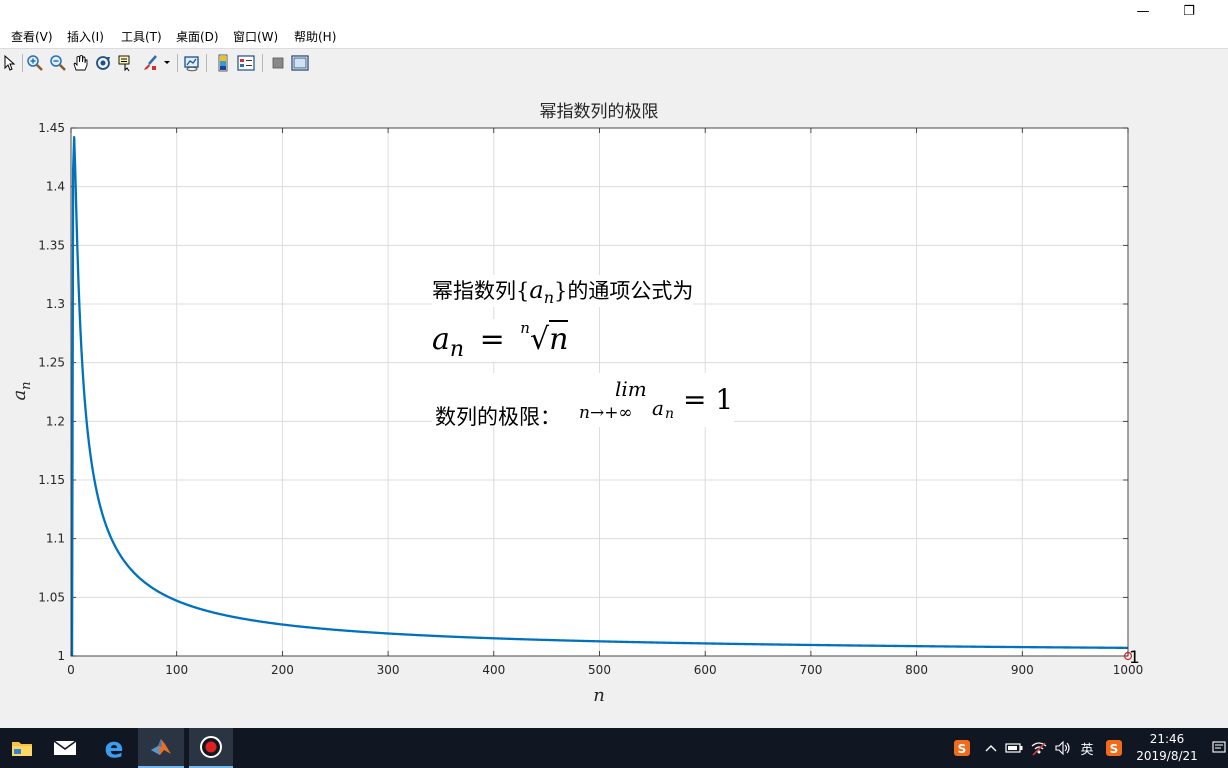  Describe the element at coordinates (51, 245) in the screenshot. I see `y-tick-label: 1.35` at that location.